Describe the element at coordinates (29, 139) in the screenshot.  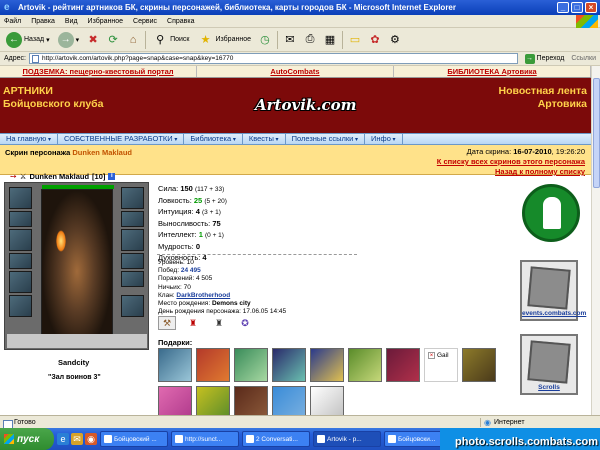
I see `nav-home: На главную` at that location.